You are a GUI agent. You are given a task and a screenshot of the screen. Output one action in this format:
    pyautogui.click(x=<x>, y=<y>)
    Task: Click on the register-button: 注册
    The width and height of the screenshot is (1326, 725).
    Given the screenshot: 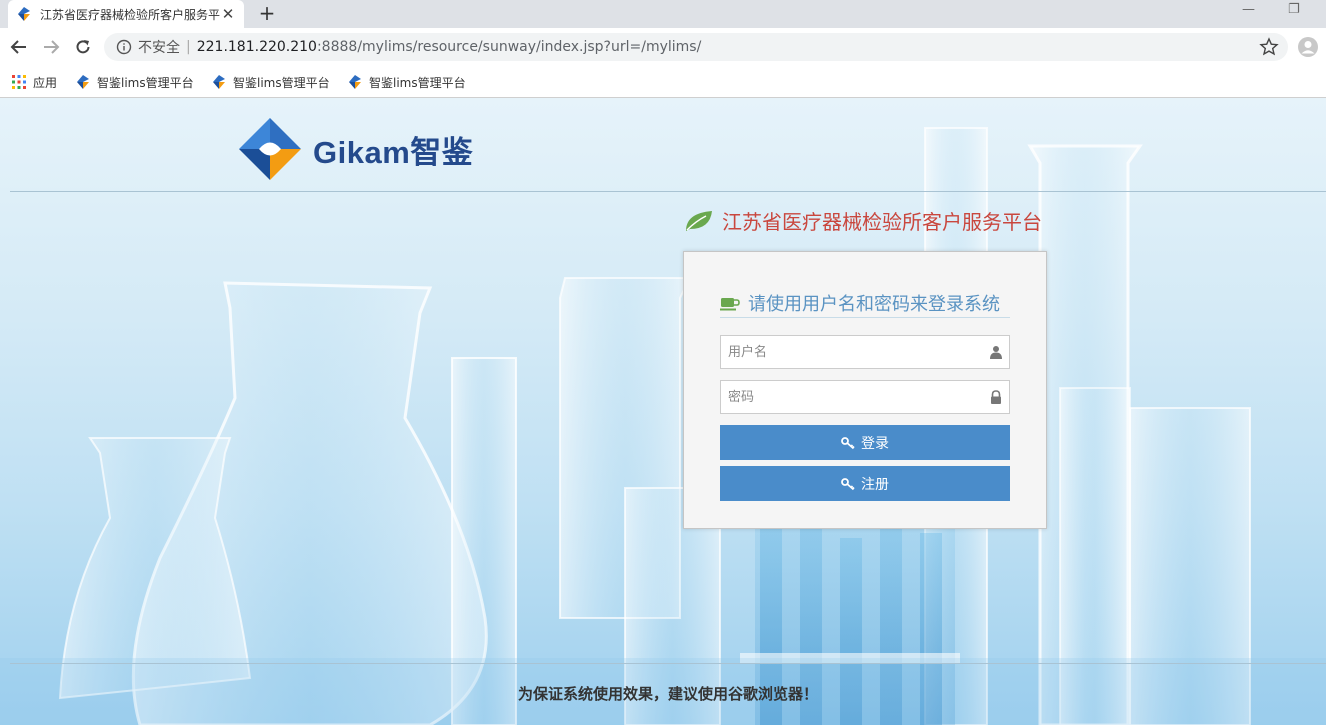 What is the action you would take?
    pyautogui.click(x=865, y=483)
    